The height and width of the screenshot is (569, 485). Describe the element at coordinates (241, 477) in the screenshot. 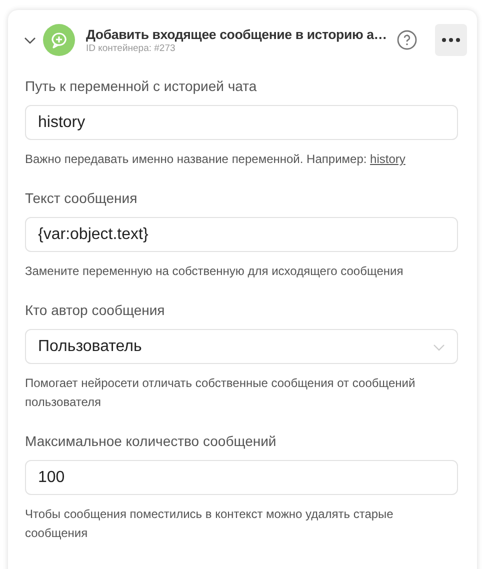

I see `input-field: 100` at that location.